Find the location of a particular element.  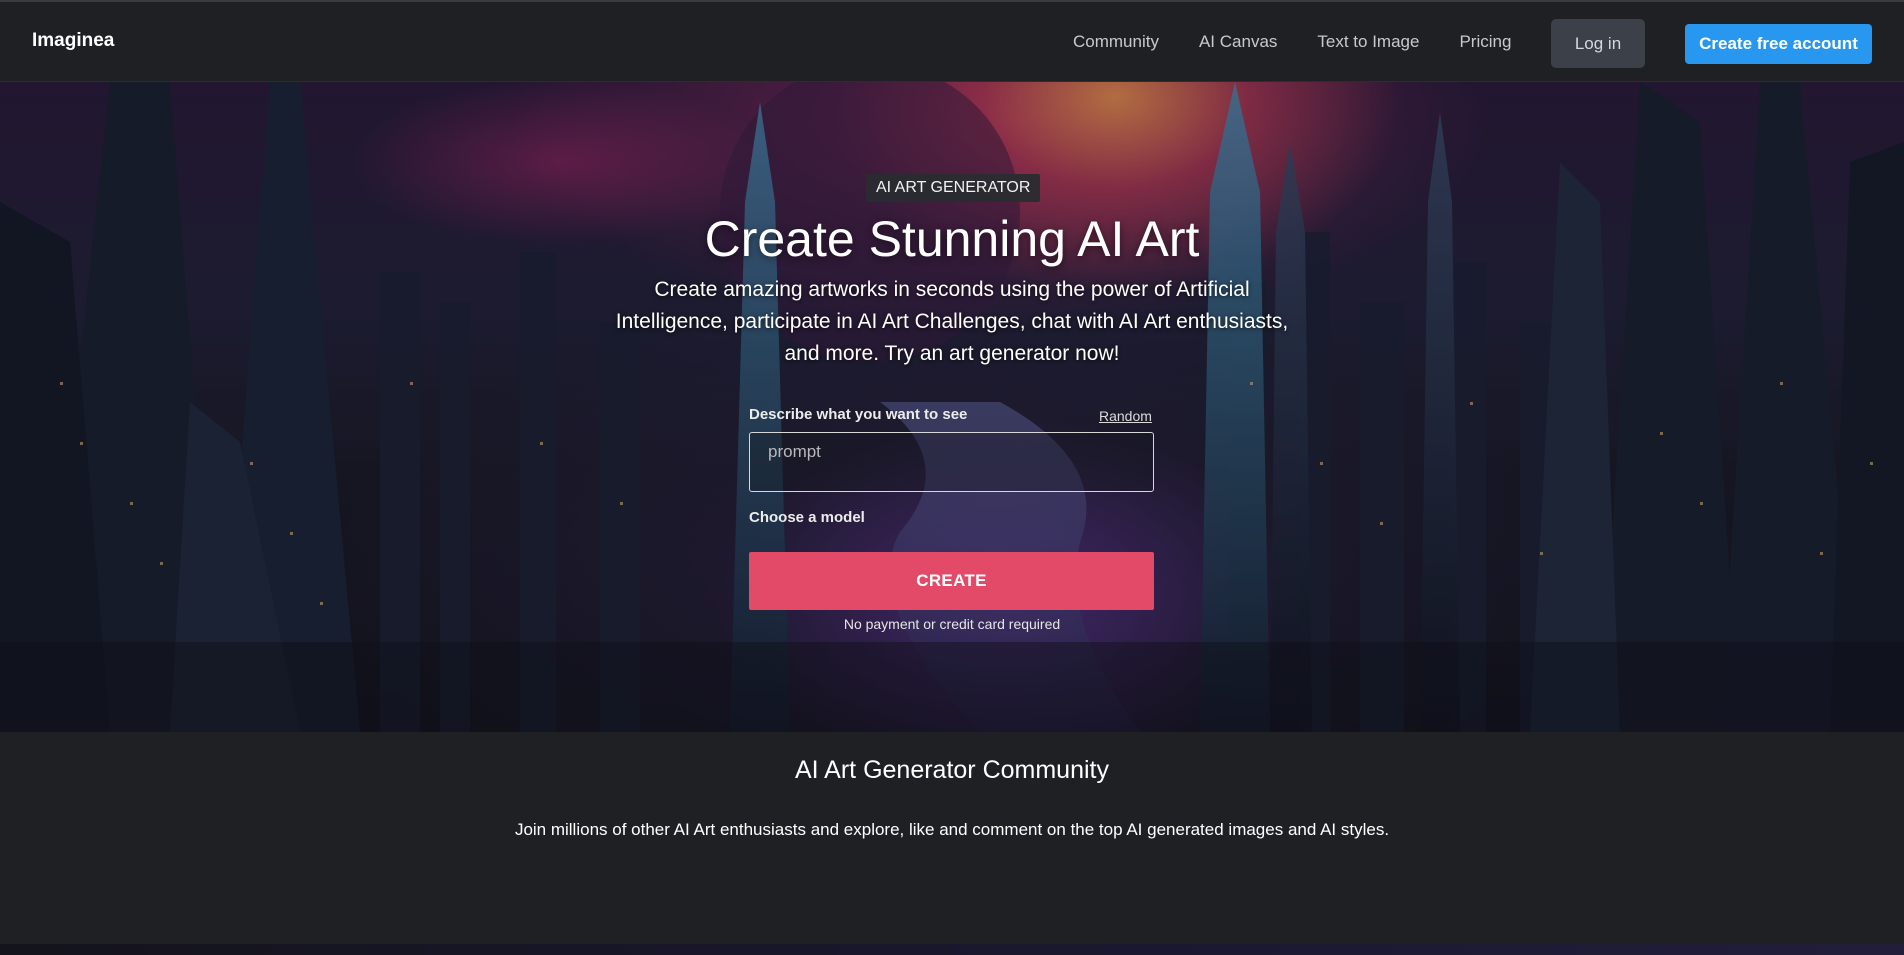

community-title: AI Art Generator Community is located at coordinates (951, 770).